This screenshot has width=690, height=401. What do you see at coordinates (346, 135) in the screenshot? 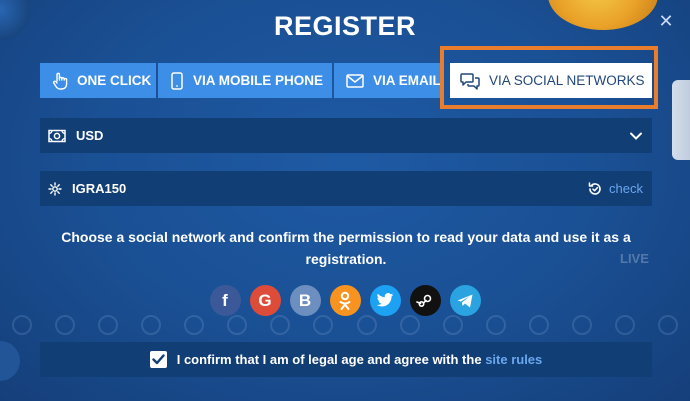
I see `currency-select: USD` at bounding box center [346, 135].